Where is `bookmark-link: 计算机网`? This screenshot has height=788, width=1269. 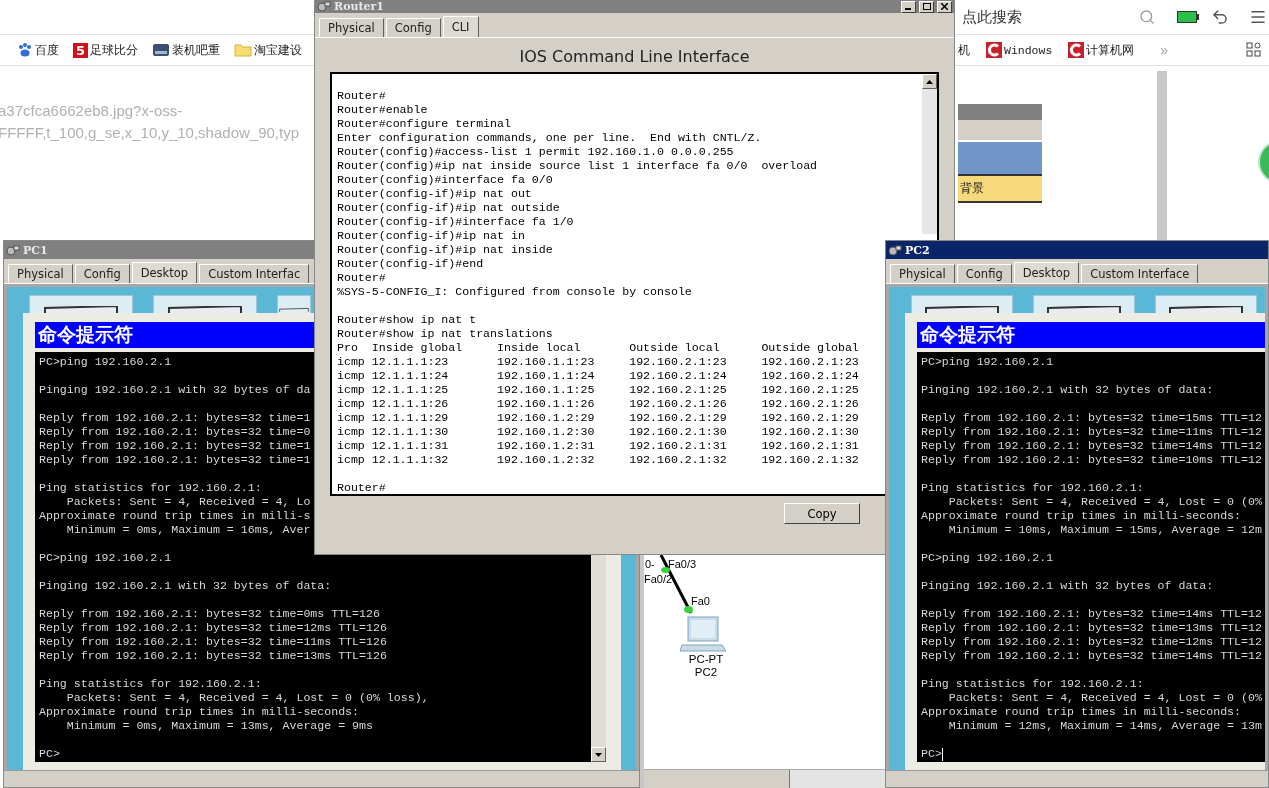 bookmark-link: 计算机网 is located at coordinates (1101, 50).